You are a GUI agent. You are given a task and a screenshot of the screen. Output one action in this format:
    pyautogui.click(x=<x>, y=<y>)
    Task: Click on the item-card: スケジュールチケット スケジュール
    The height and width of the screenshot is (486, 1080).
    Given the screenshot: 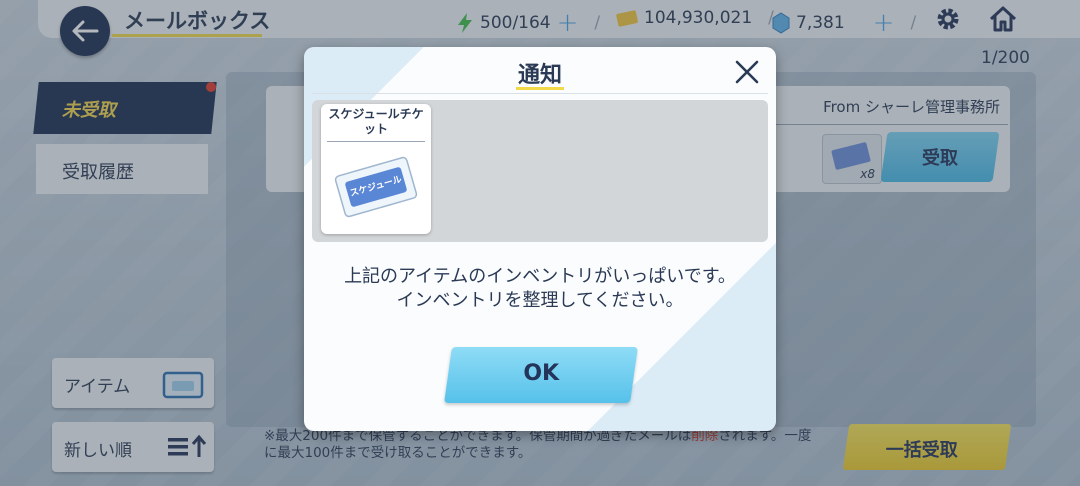 What is the action you would take?
    pyautogui.click(x=376, y=169)
    